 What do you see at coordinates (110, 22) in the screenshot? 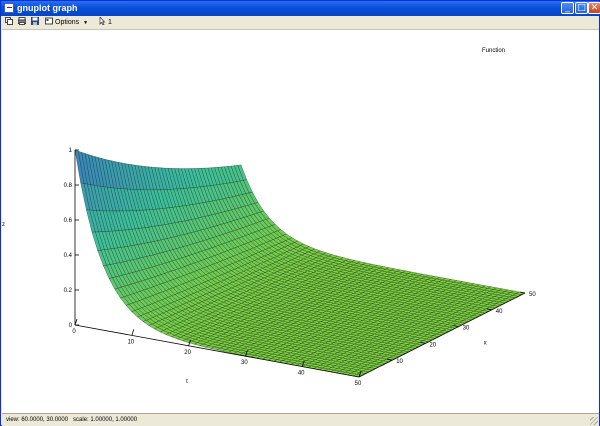
I see `mouse-mode-label: 1` at bounding box center [110, 22].